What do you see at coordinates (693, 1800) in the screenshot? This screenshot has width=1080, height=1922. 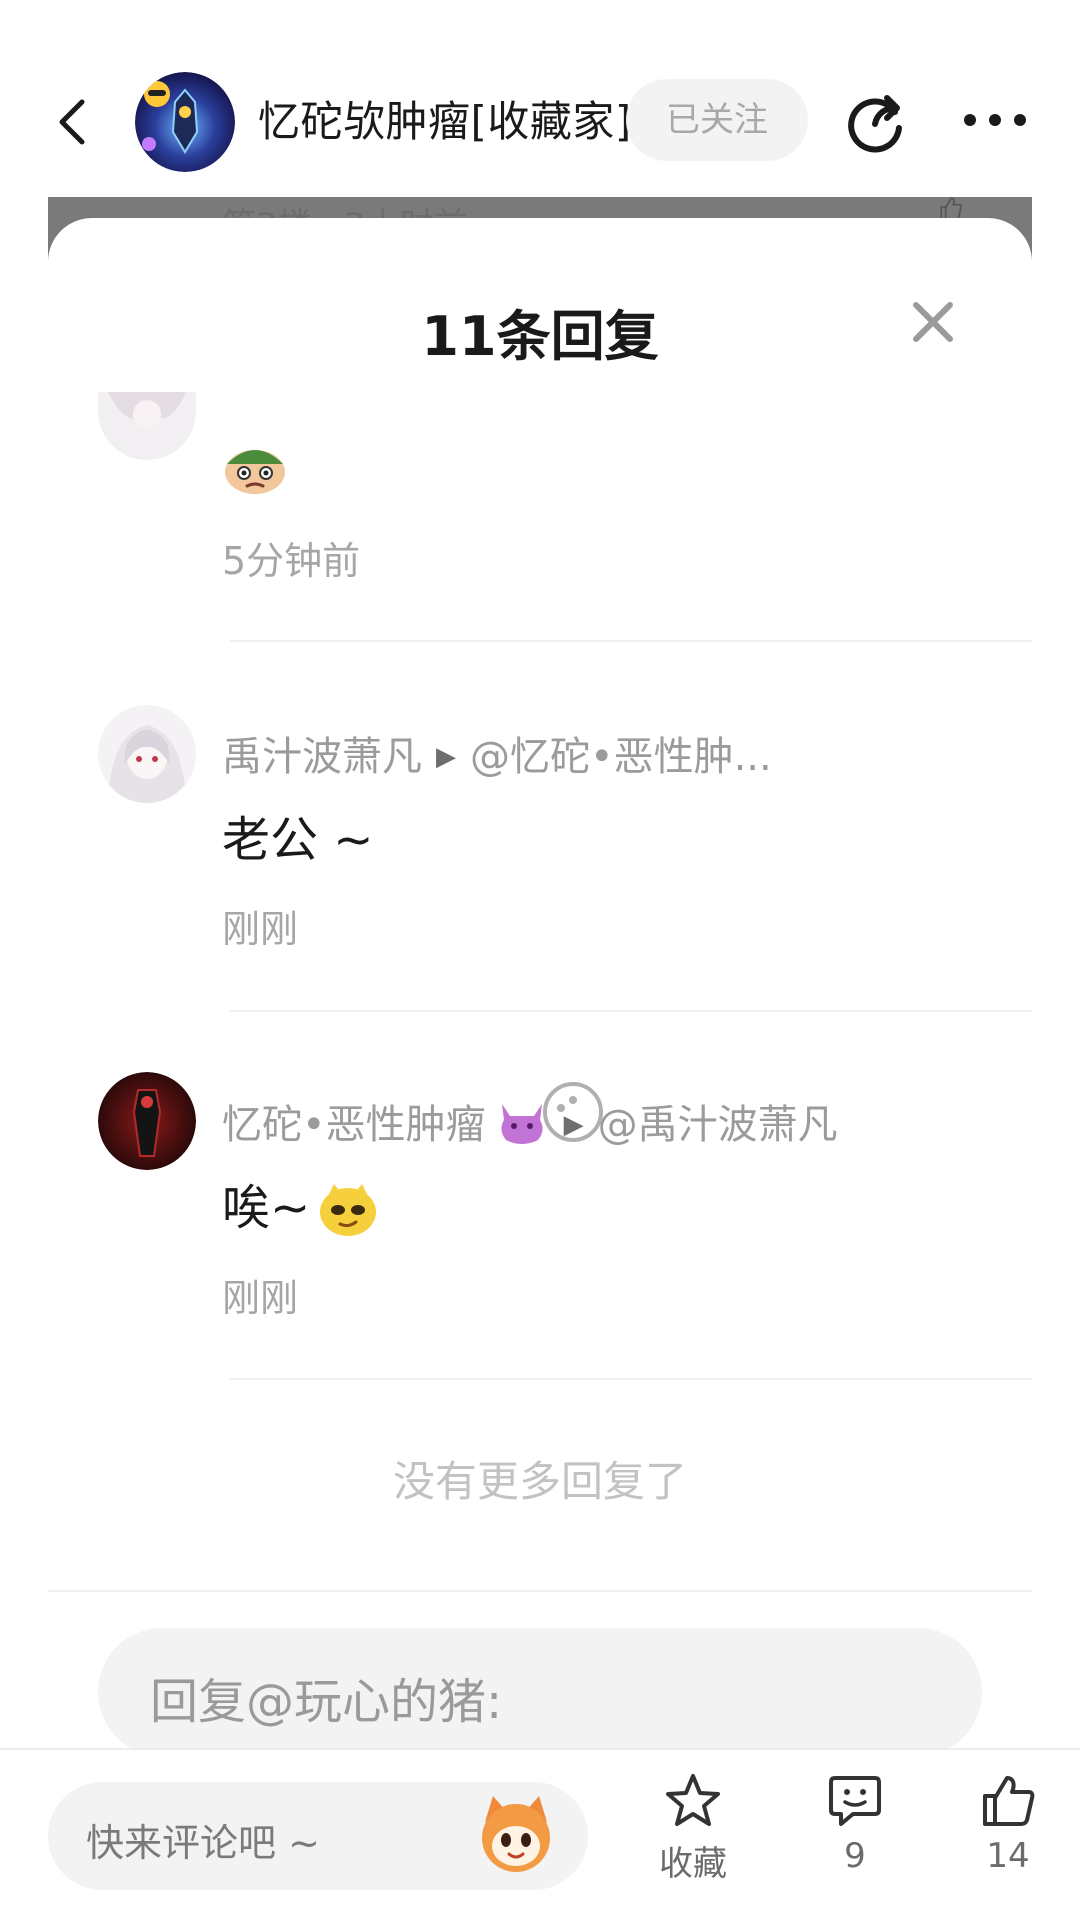 I see `star-icon` at bounding box center [693, 1800].